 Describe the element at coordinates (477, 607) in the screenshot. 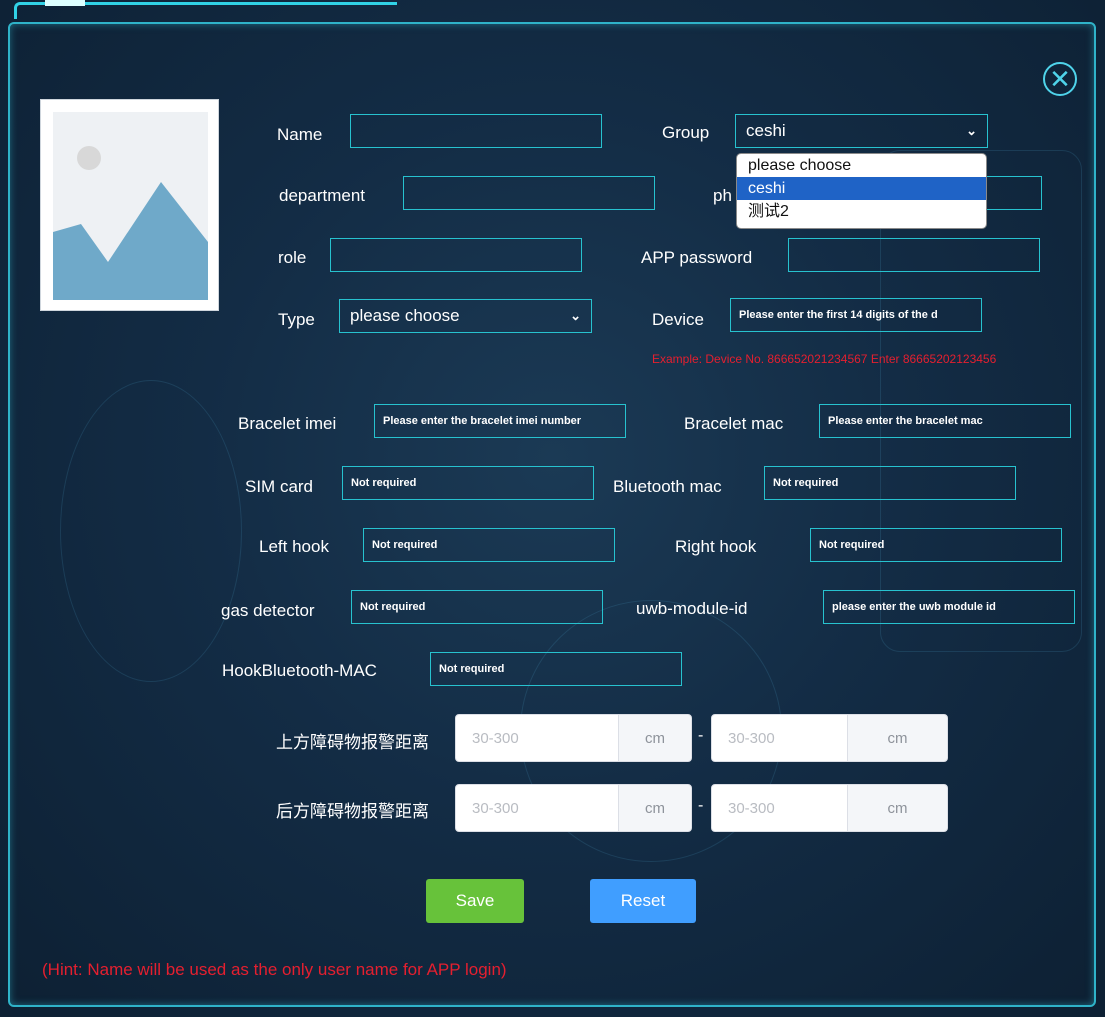

I see `gas-detector-input: Not required` at that location.